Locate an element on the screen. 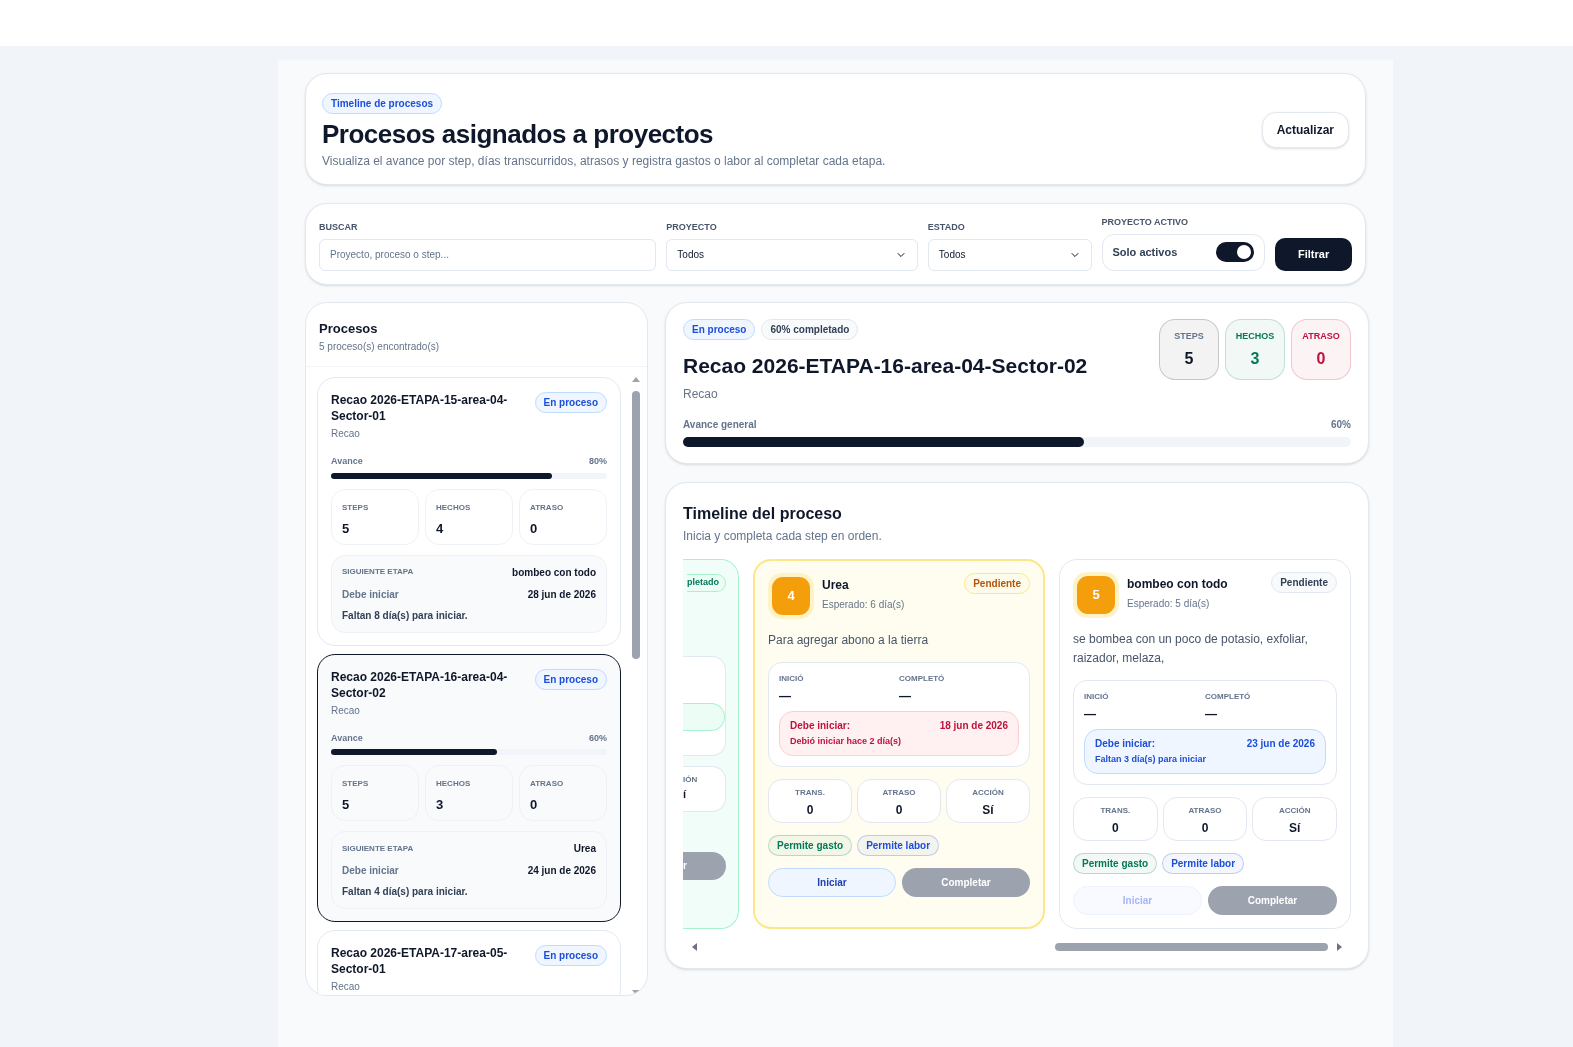 The height and width of the screenshot is (1047, 1573). project-select: Todos is located at coordinates (792, 254).